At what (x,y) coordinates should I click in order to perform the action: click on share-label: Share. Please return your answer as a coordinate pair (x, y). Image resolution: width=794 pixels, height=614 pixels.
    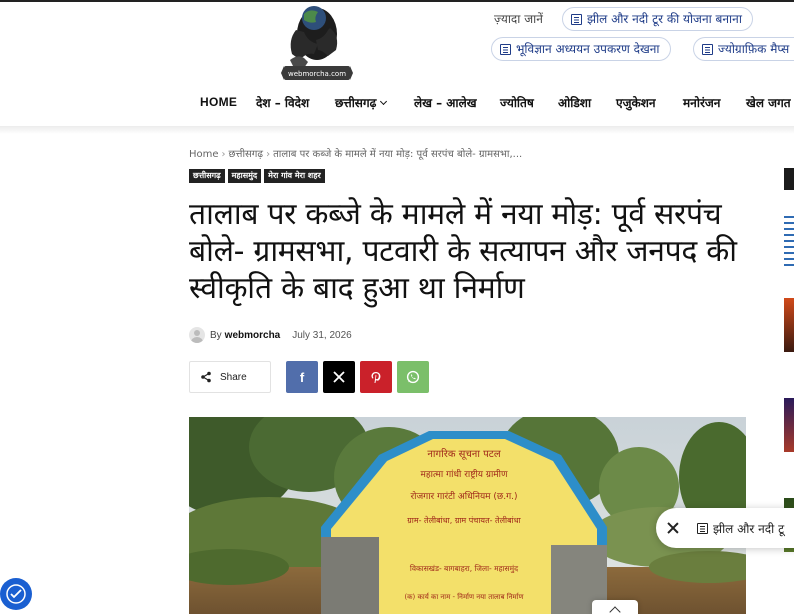
    Looking at the image, I should click on (233, 377).